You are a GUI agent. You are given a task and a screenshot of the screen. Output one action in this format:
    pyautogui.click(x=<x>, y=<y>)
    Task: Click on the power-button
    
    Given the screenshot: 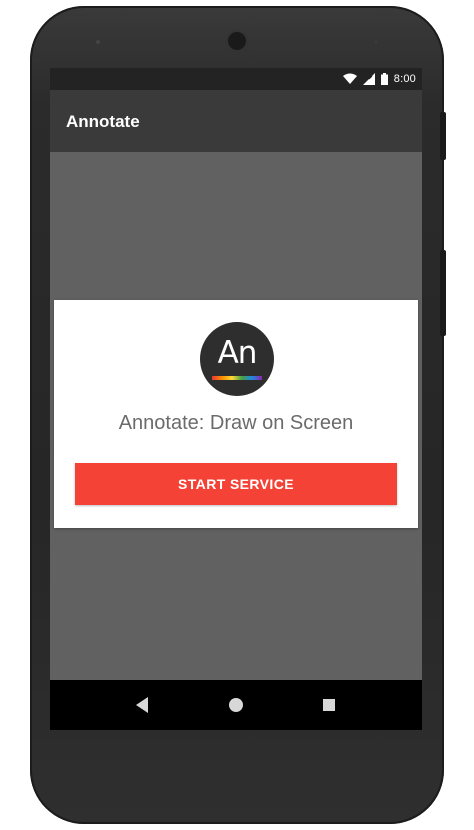 What is the action you would take?
    pyautogui.click(x=443, y=136)
    